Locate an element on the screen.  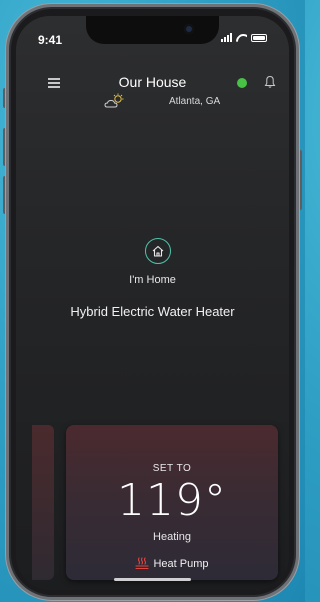
partly-cloudy-icon is located at coordinates (114, 100).